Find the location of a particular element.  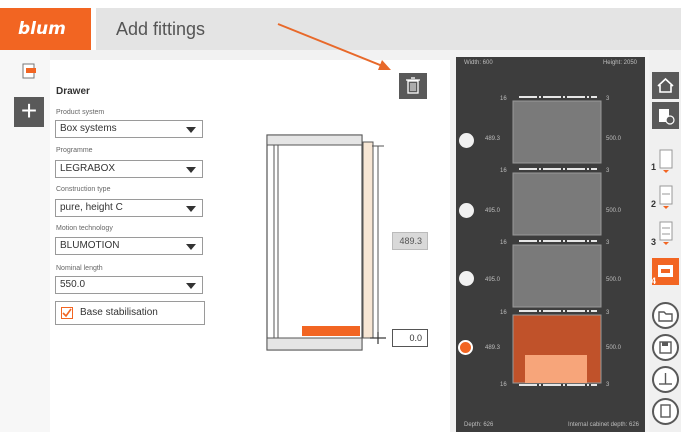

home-icon is located at coordinates (665, 85).